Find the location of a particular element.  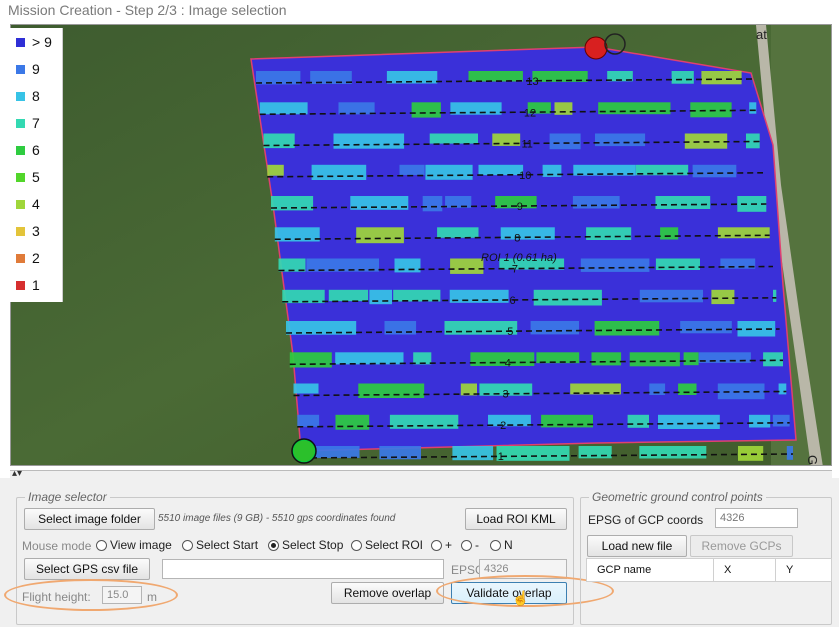

stop-marker is located at coordinates (596, 48).